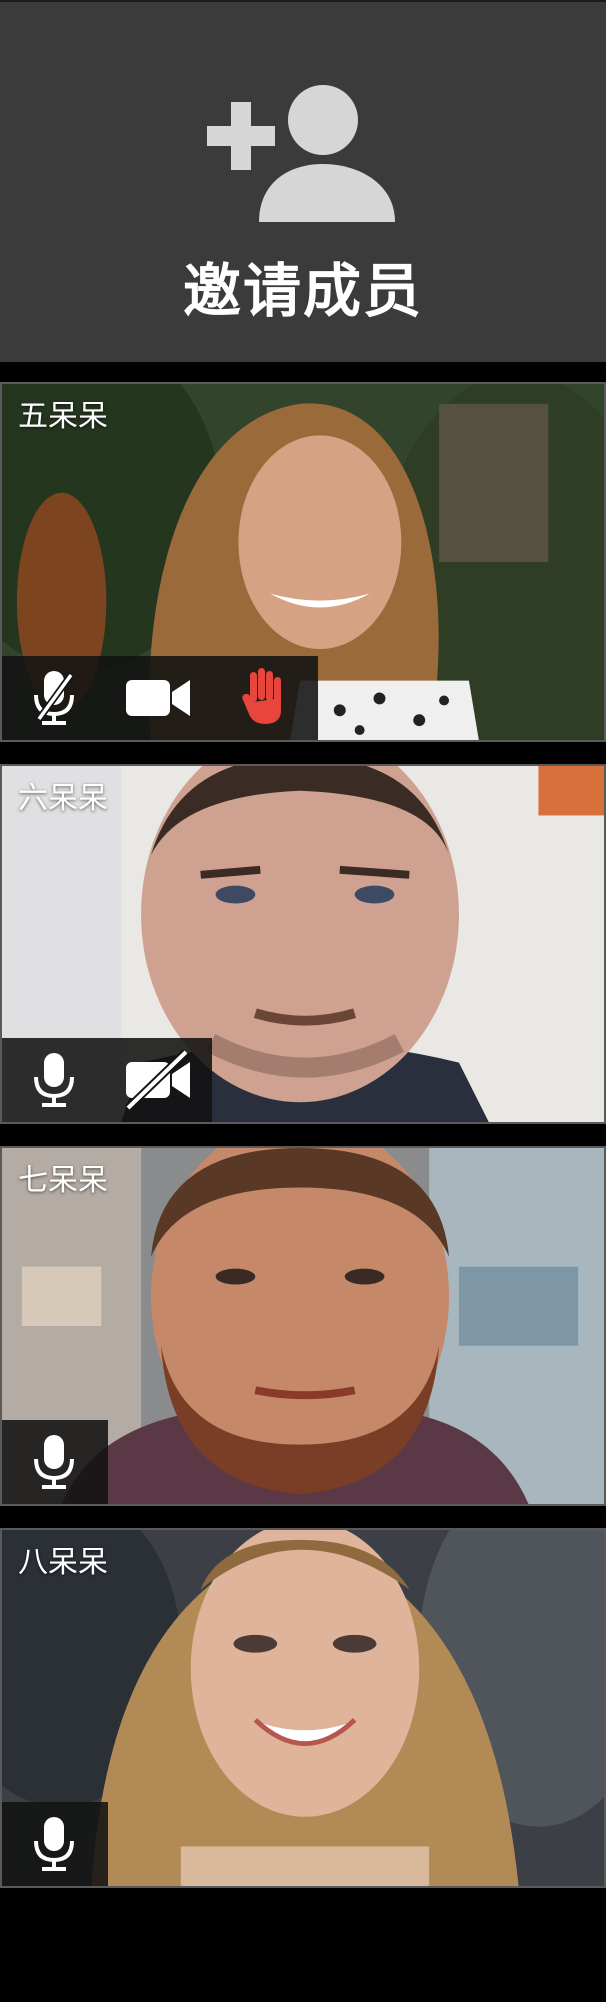  What do you see at coordinates (63, 1562) in the screenshot?
I see `participant-name: 八呆呆` at bounding box center [63, 1562].